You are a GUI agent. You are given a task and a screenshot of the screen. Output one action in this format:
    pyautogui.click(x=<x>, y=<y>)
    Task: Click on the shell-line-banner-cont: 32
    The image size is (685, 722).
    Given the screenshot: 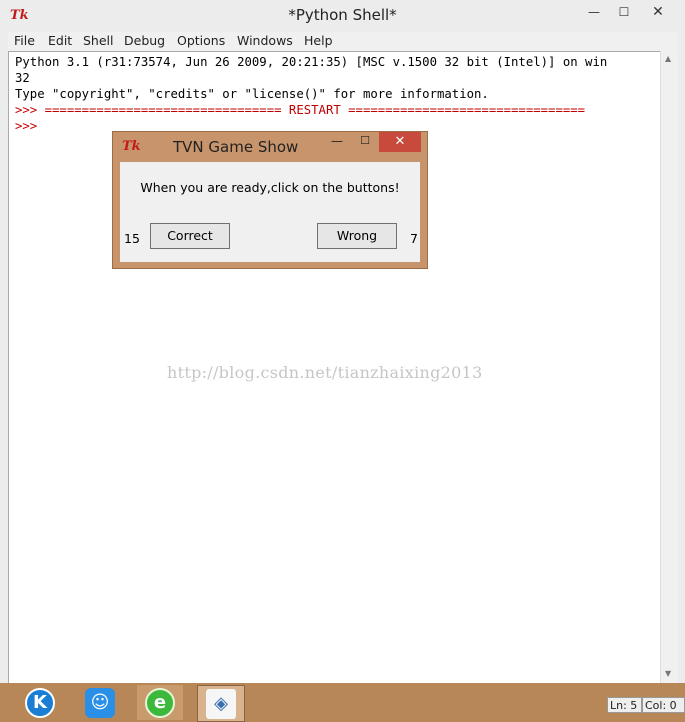 What is the action you would take?
    pyautogui.click(x=22, y=78)
    